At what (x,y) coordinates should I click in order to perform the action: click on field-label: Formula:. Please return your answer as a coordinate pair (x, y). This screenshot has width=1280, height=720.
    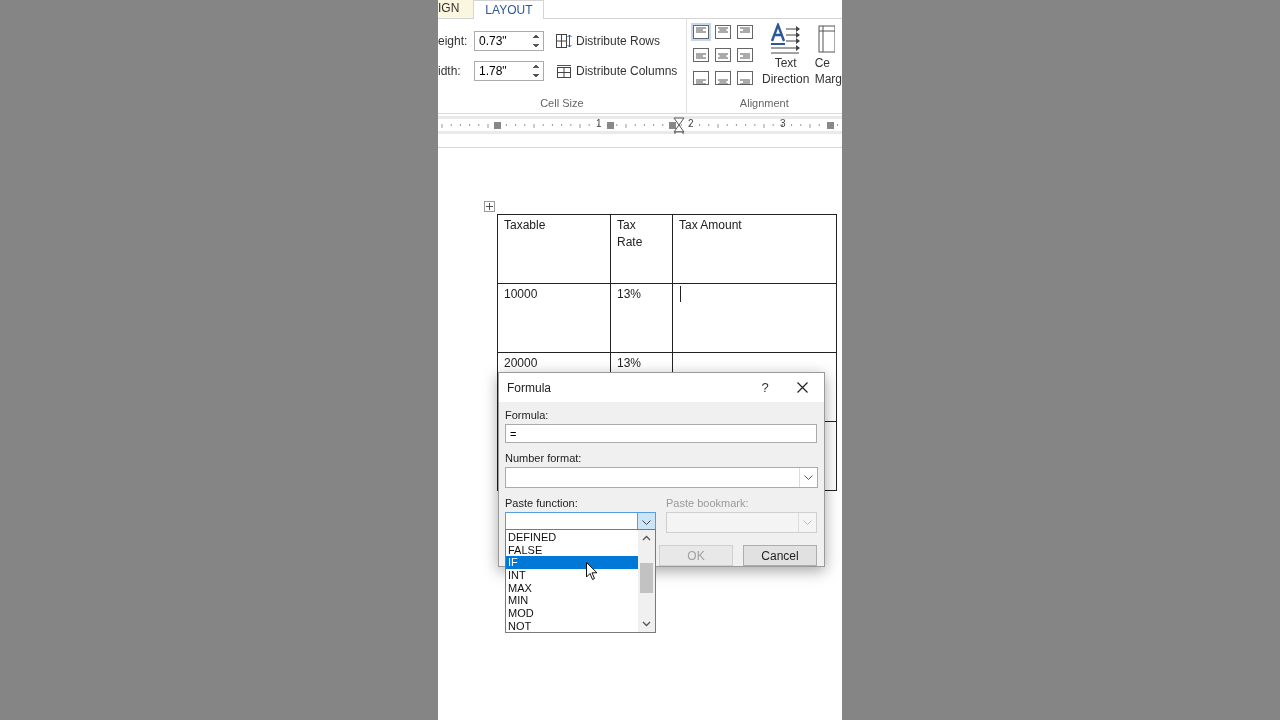
    Looking at the image, I should click on (527, 415).